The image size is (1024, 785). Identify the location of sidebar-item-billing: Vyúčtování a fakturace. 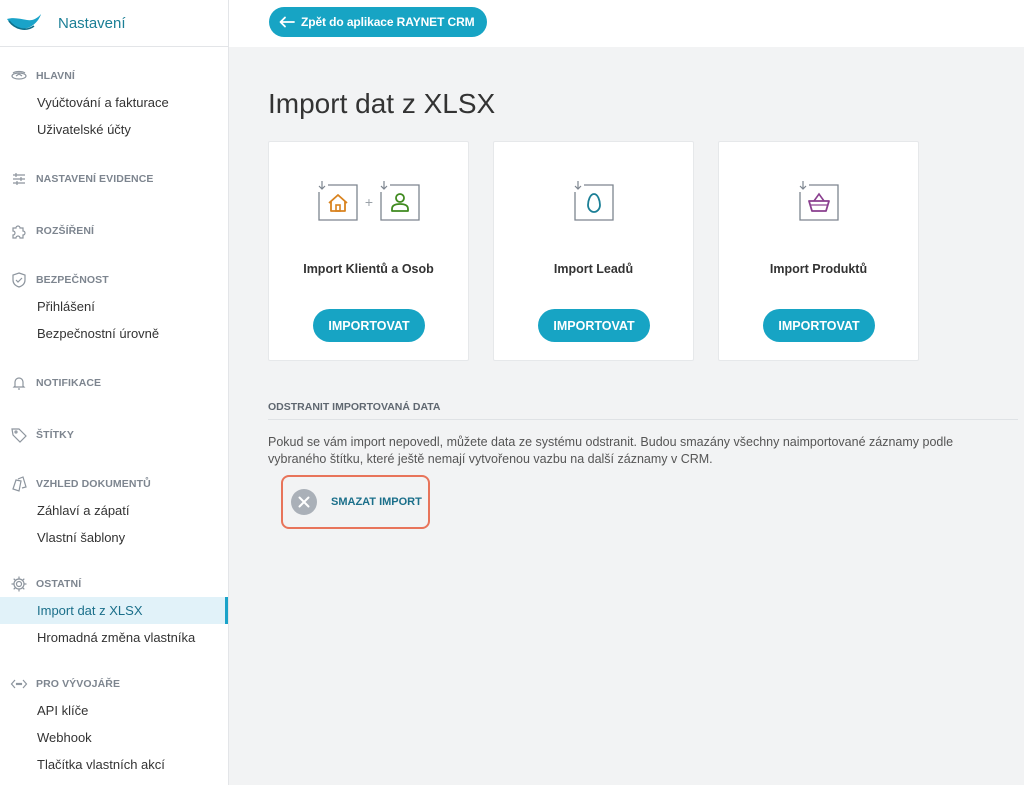
(114, 102).